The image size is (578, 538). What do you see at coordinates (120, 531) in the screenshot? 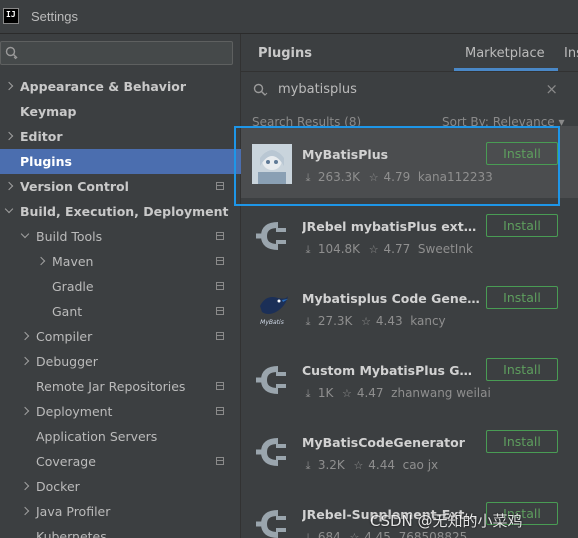
I see `sidebar-item-kubernetes: Kubernetes` at bounding box center [120, 531].